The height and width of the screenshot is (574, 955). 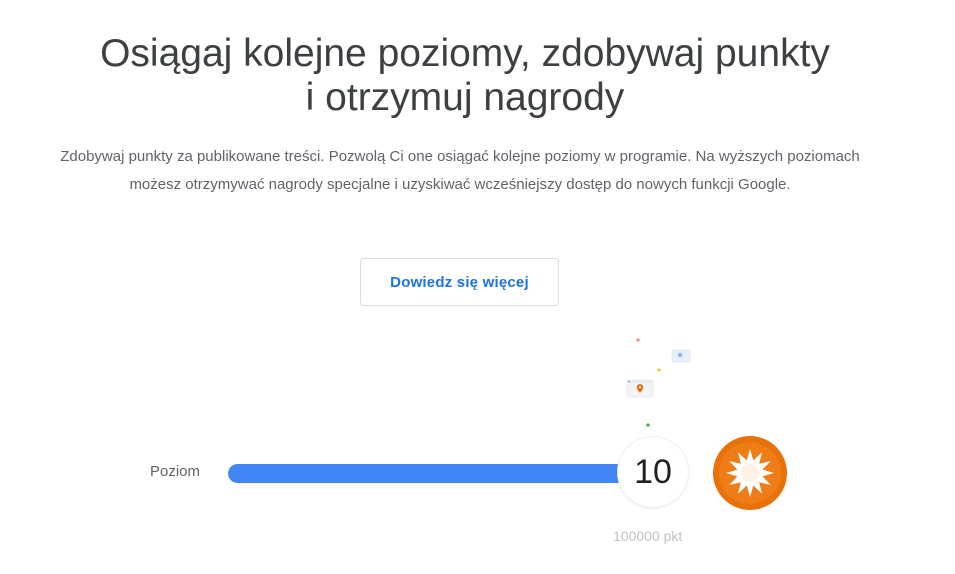 I want to click on learn-more-button: Dowiedz się więcej, so click(x=459, y=282).